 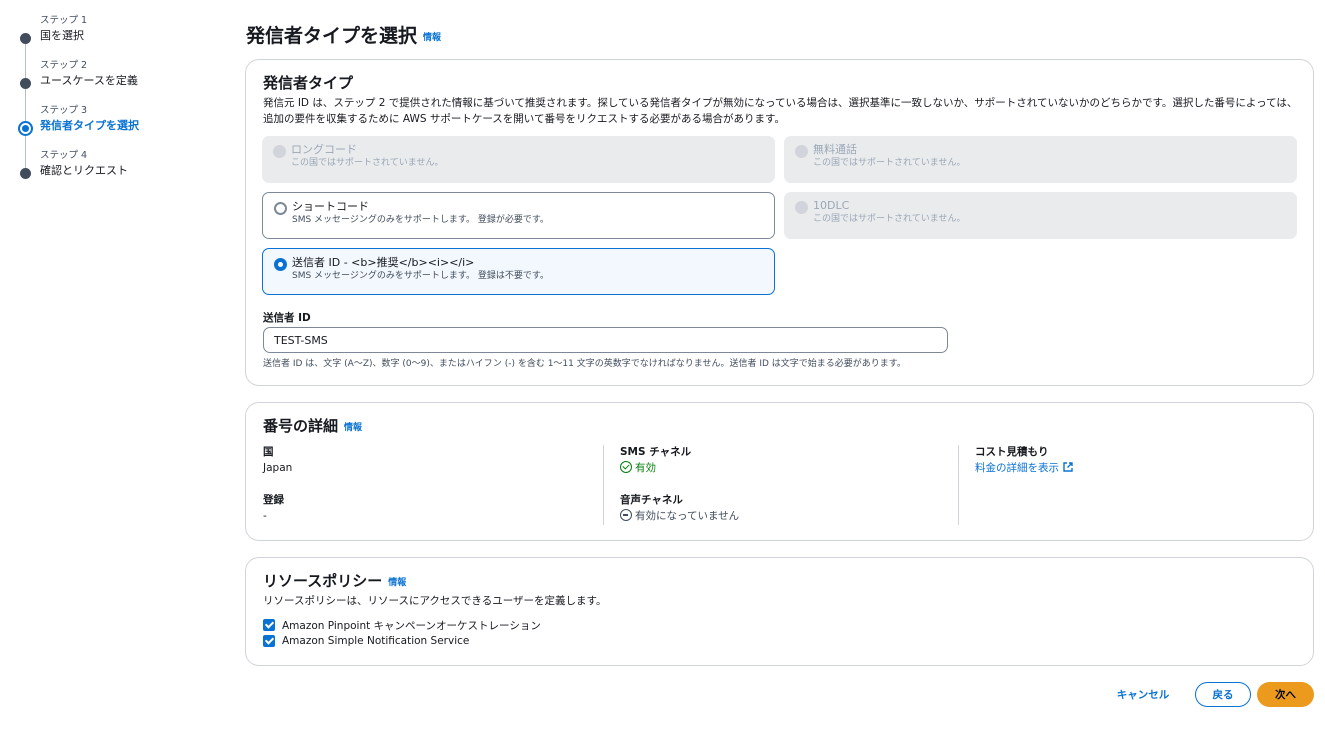 I want to click on panel-title: 番号の詳細 情報, so click(x=312, y=425).